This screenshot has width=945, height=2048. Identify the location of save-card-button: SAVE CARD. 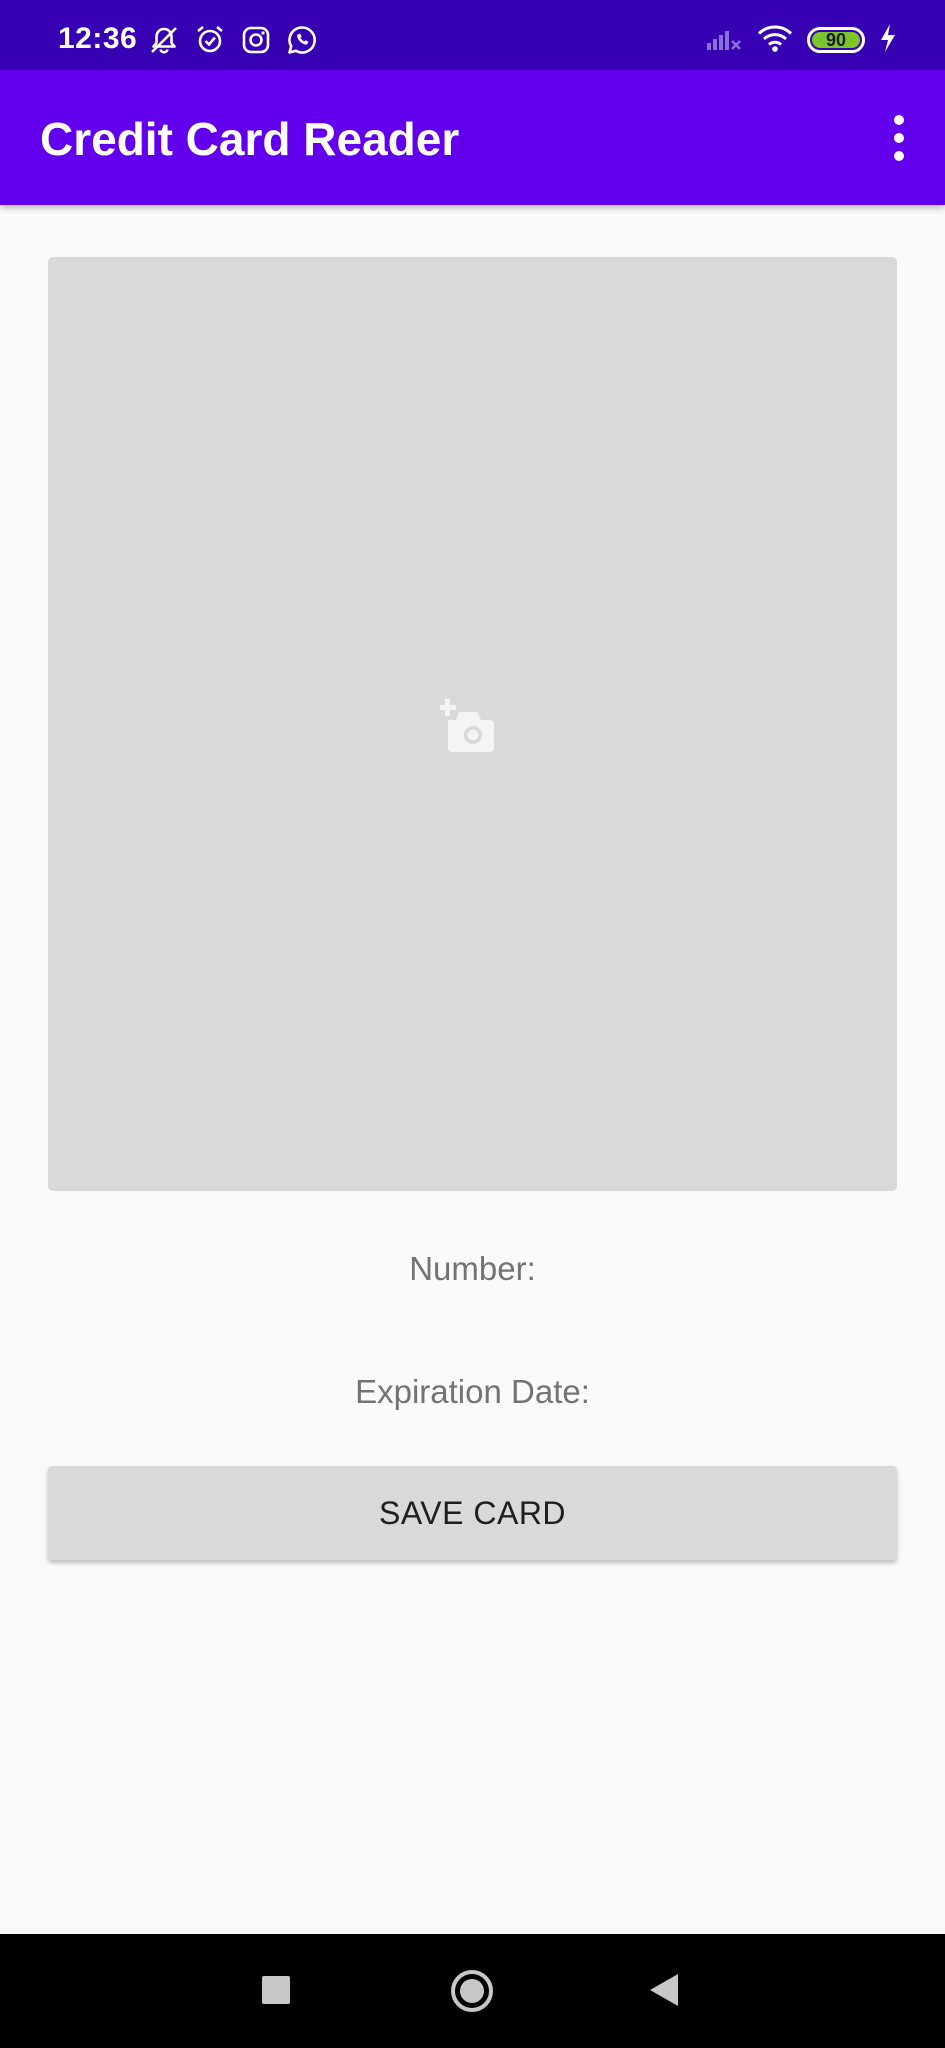
(472, 1513).